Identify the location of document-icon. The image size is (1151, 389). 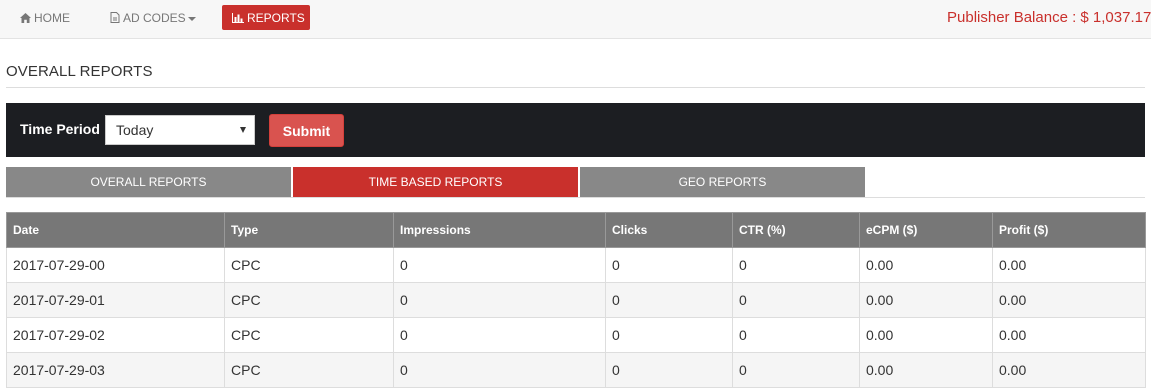
(115, 17).